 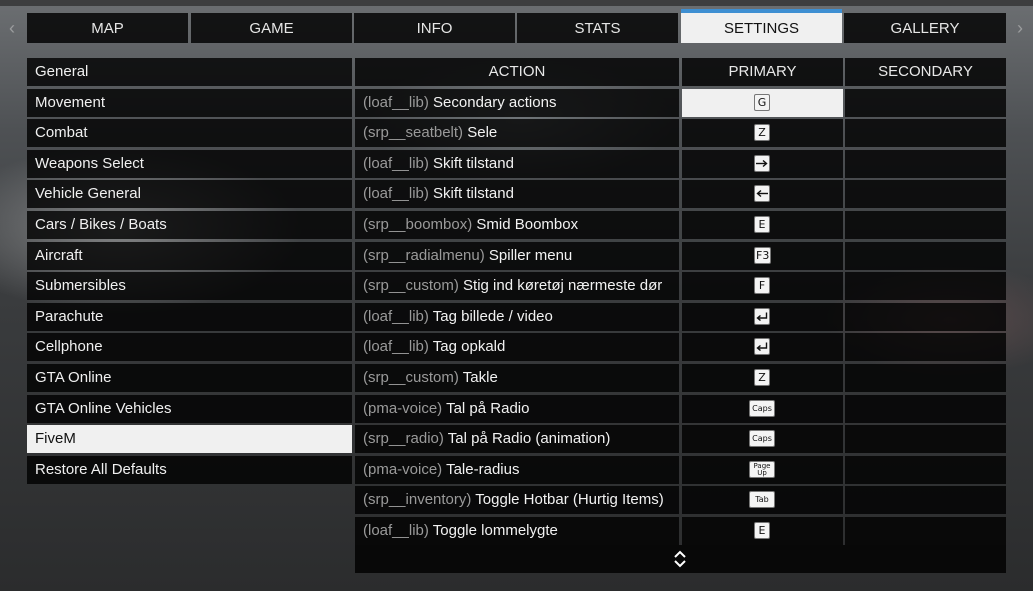 I want to click on key-cap: E, so click(x=762, y=530).